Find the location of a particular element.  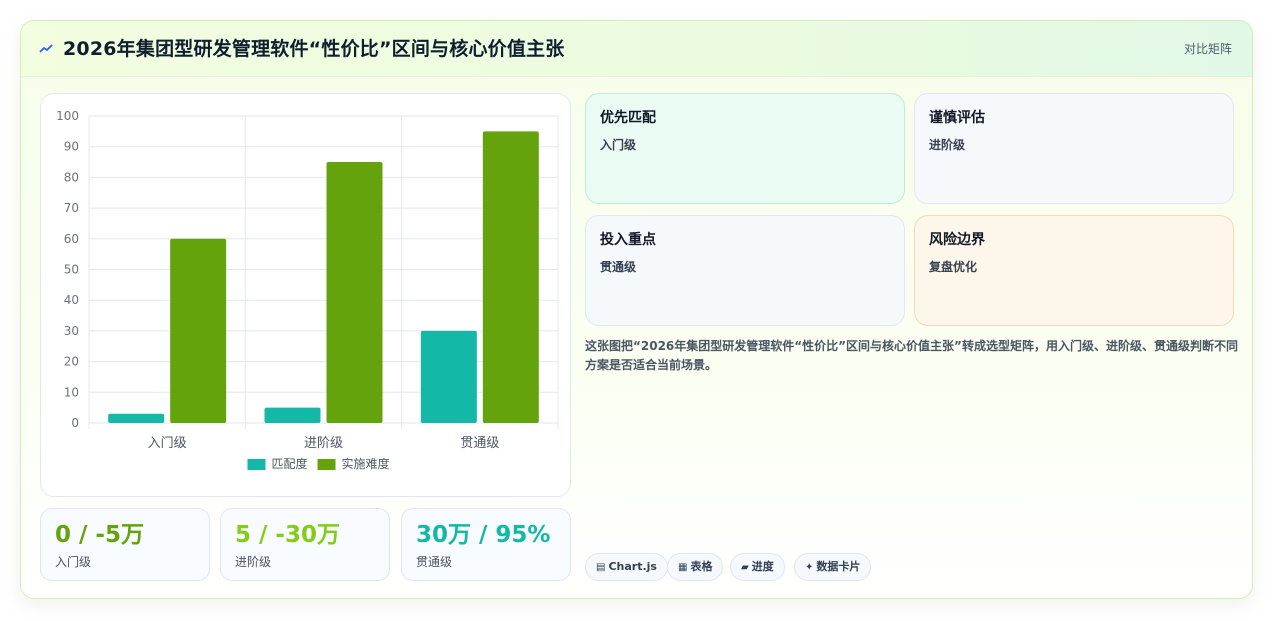

page-title: 2026年集团型研发管理软件“性价比”区间与核心价值主张 is located at coordinates (314, 49).